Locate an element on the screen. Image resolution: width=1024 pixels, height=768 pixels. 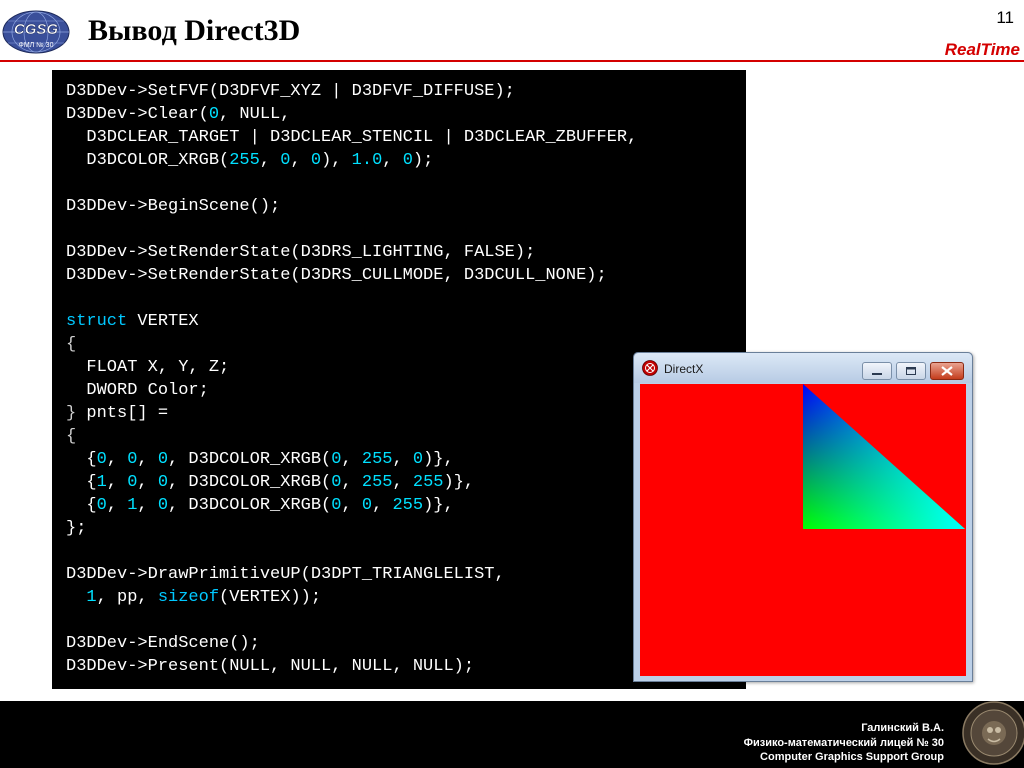
close-button is located at coordinates (947, 371).